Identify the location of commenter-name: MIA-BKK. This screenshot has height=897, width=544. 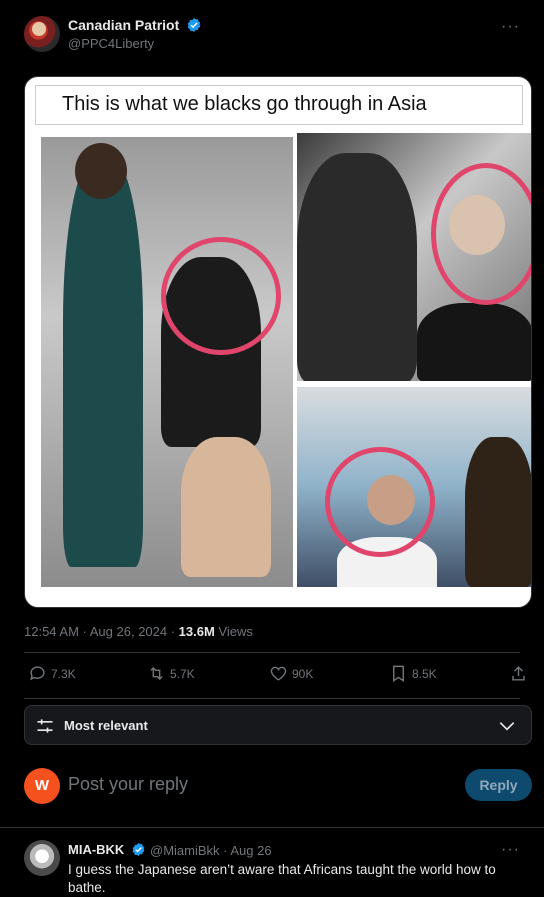
(96, 849).